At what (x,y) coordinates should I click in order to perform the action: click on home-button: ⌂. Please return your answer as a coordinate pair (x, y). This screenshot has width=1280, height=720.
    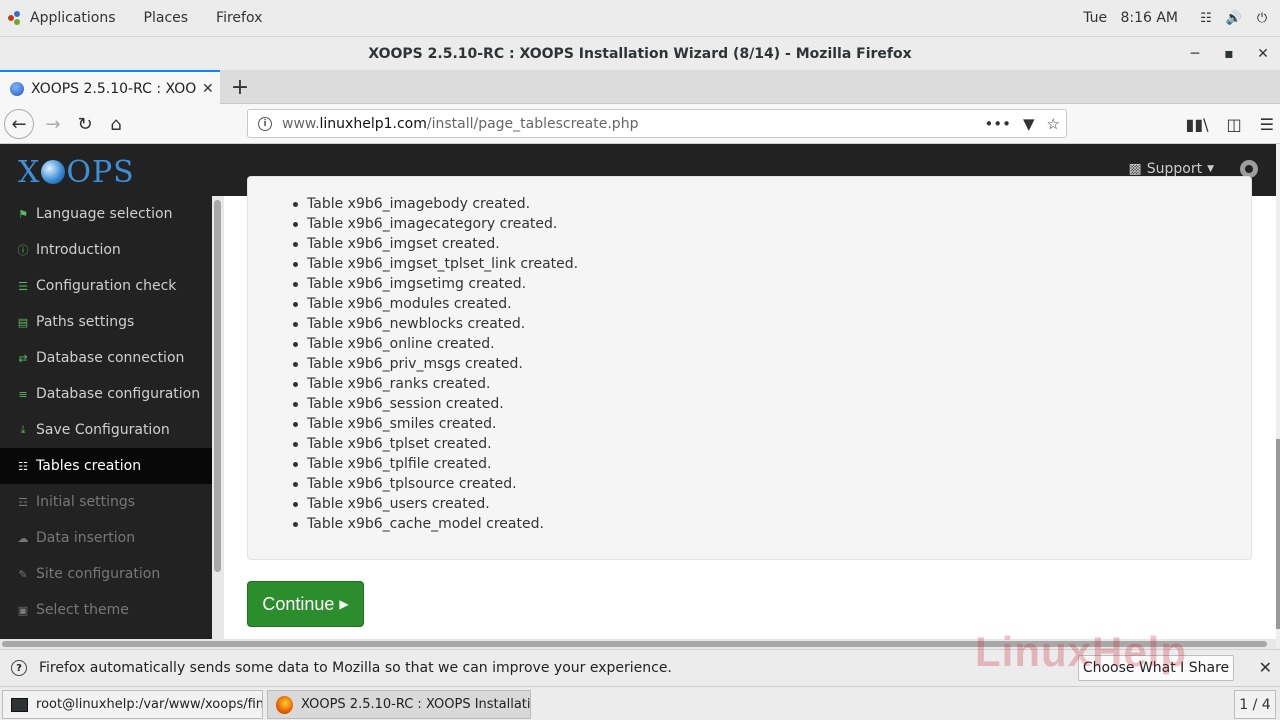
    Looking at the image, I should click on (116, 124).